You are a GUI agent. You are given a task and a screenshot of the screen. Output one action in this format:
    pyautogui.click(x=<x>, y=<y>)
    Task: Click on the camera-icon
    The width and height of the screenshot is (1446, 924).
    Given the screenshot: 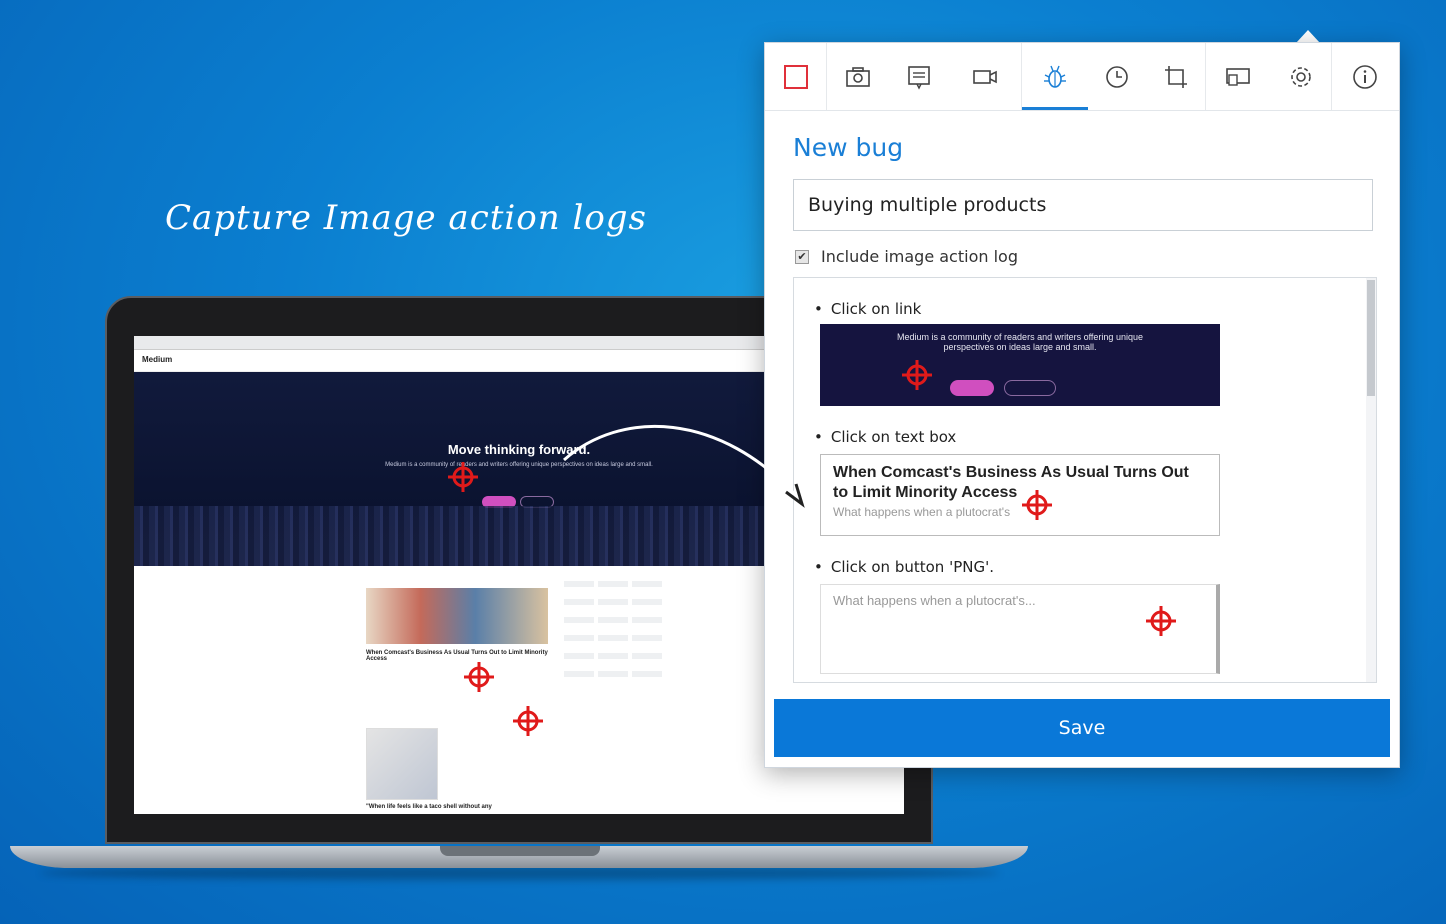 What is the action you would take?
    pyautogui.click(x=858, y=76)
    